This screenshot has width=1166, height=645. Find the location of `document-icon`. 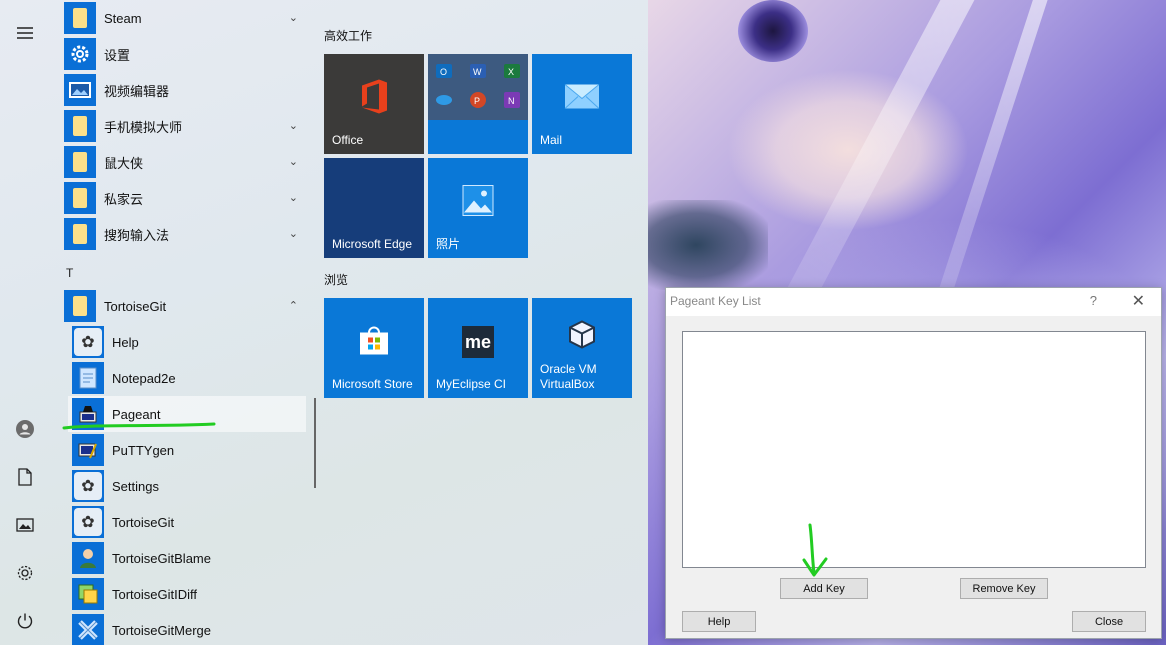

document-icon is located at coordinates (25, 477).